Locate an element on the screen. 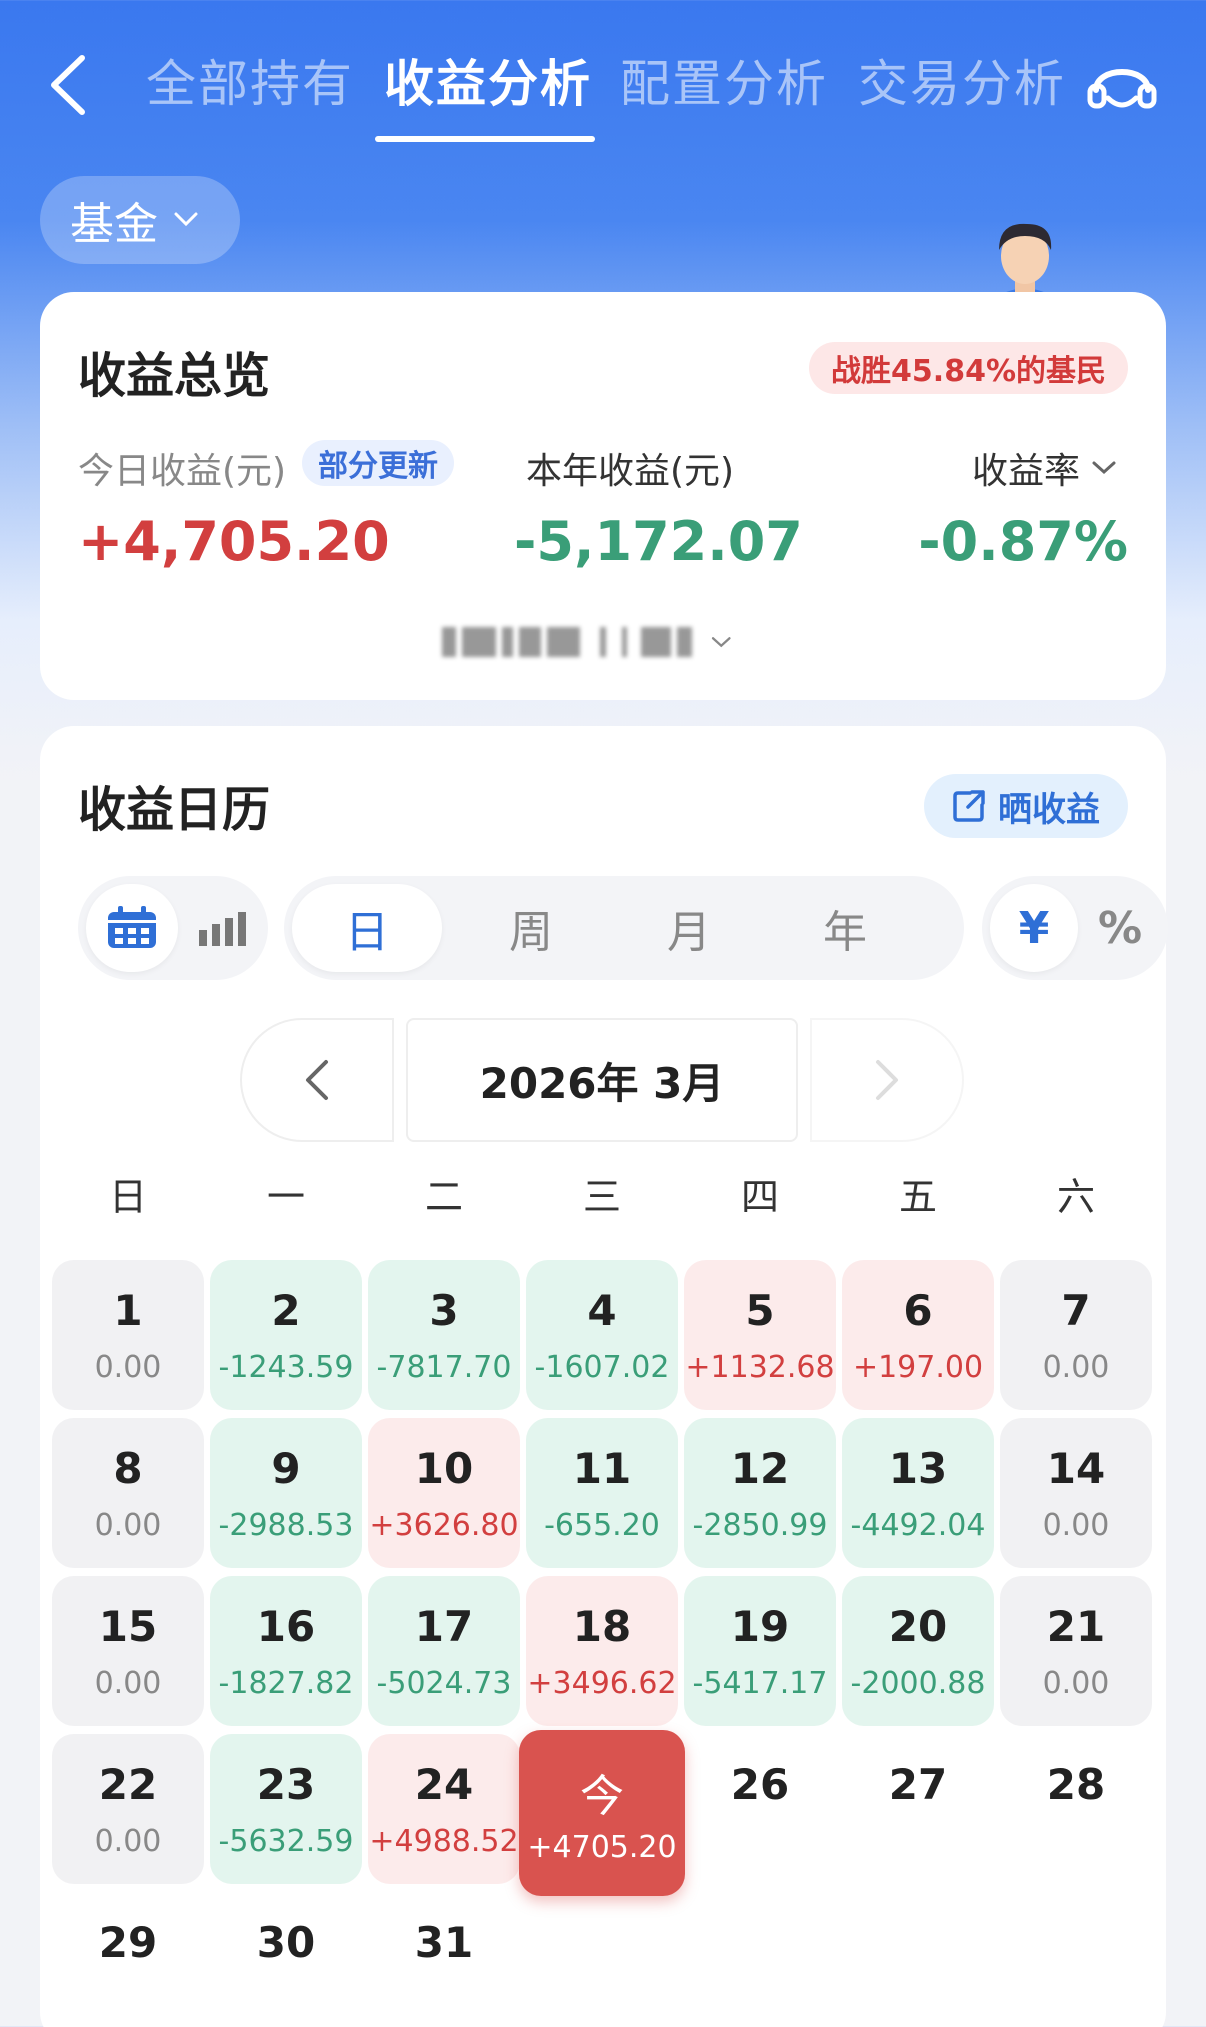 This screenshot has height=2027, width=1206. calendar-day: 6 +197.00 is located at coordinates (918, 1335).